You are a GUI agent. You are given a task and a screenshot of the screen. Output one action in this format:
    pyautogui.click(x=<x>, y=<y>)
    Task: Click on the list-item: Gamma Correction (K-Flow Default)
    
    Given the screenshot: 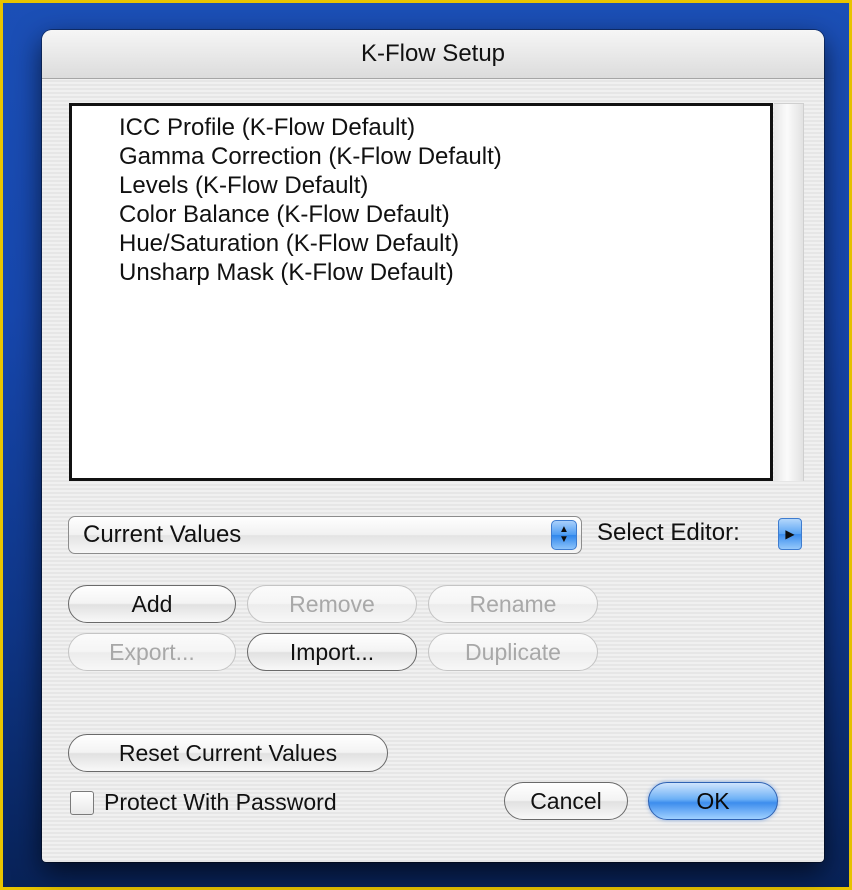 What is the action you would take?
    pyautogui.click(x=421, y=156)
    